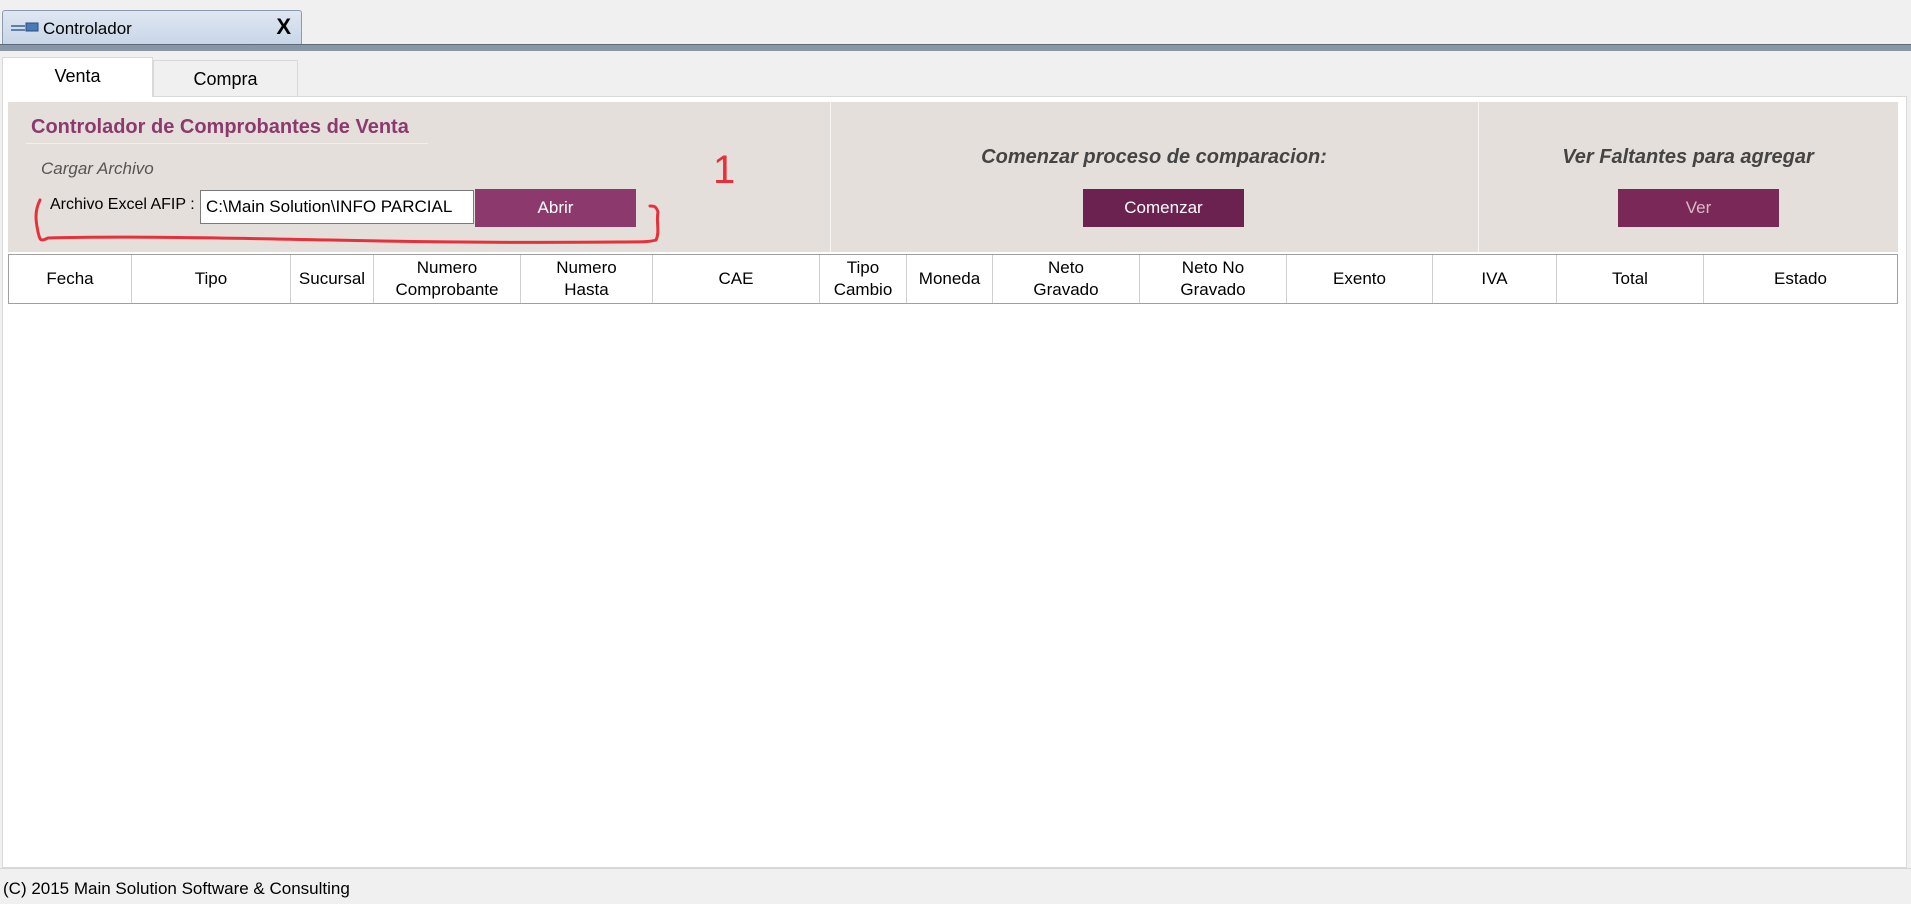  What do you see at coordinates (220, 127) in the screenshot?
I see `section-title: Controlador de Comprobantes de Venta` at bounding box center [220, 127].